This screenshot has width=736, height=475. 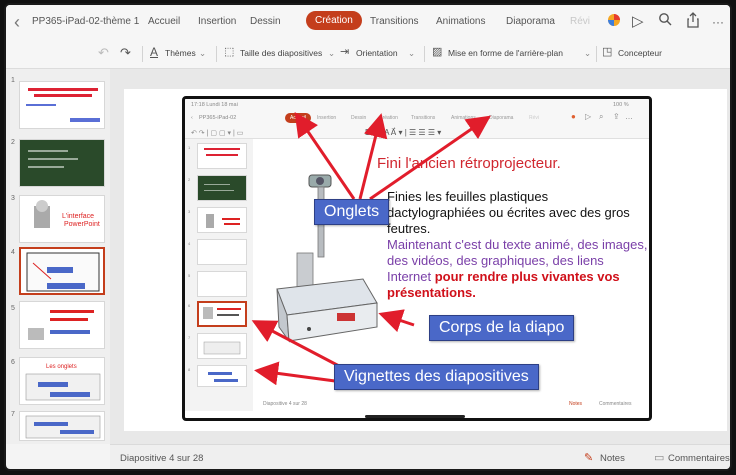 I want to click on inner-tab-insertion: Insertion, so click(x=327, y=118).